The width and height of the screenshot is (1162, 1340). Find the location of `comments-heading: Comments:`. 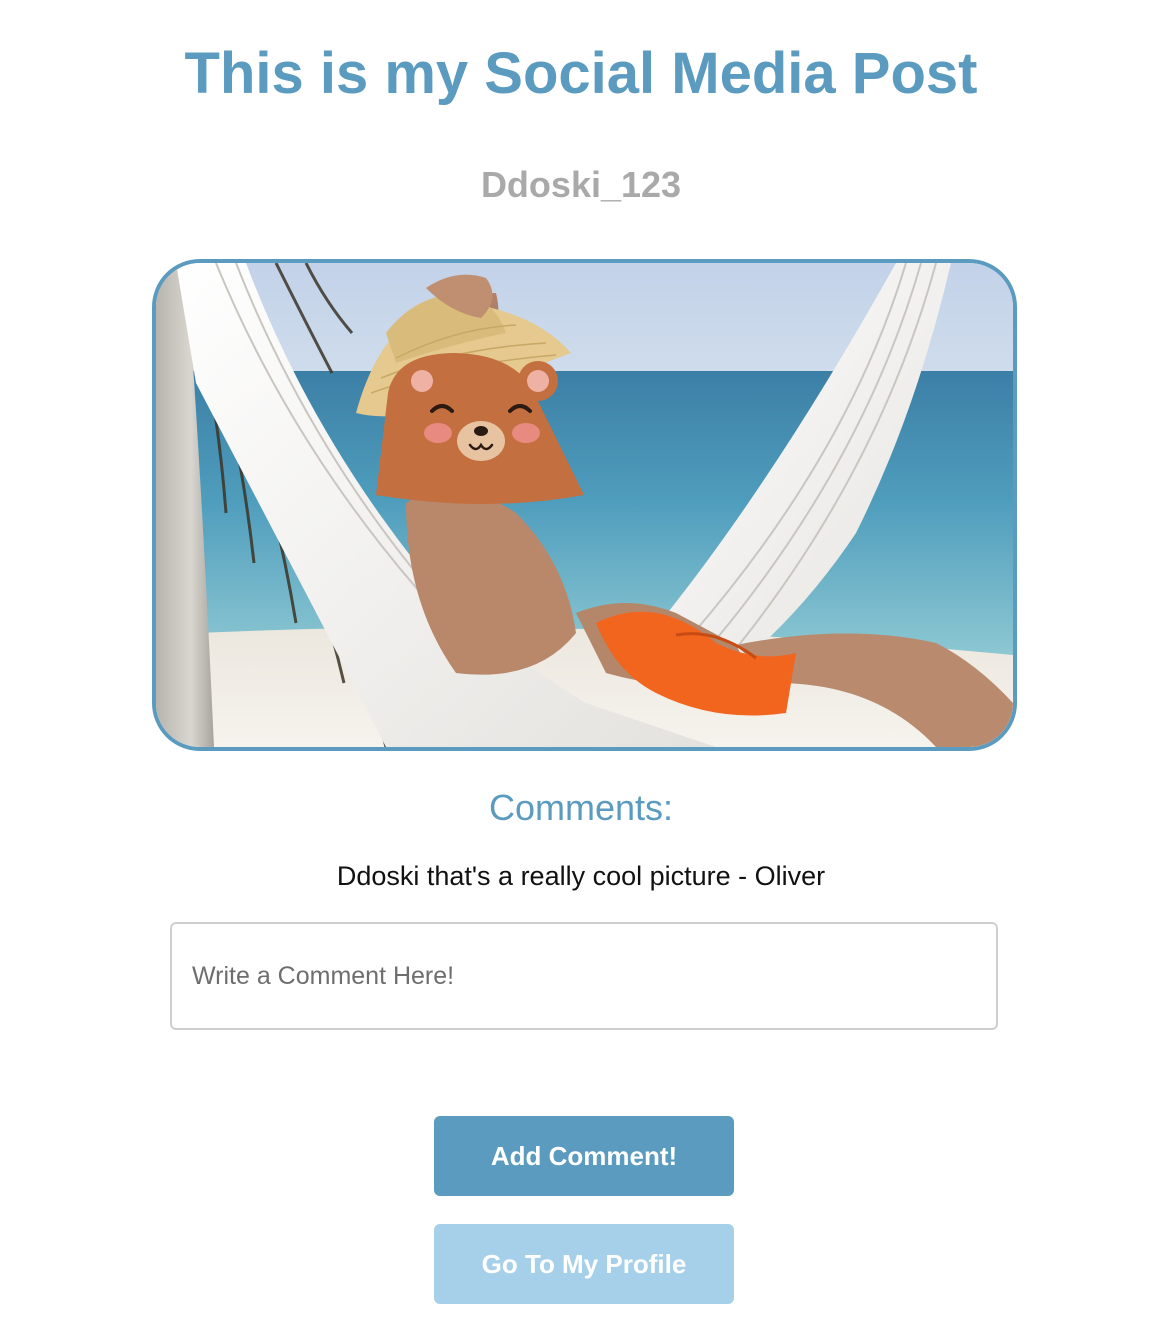

comments-heading: Comments: is located at coordinates (581, 807).